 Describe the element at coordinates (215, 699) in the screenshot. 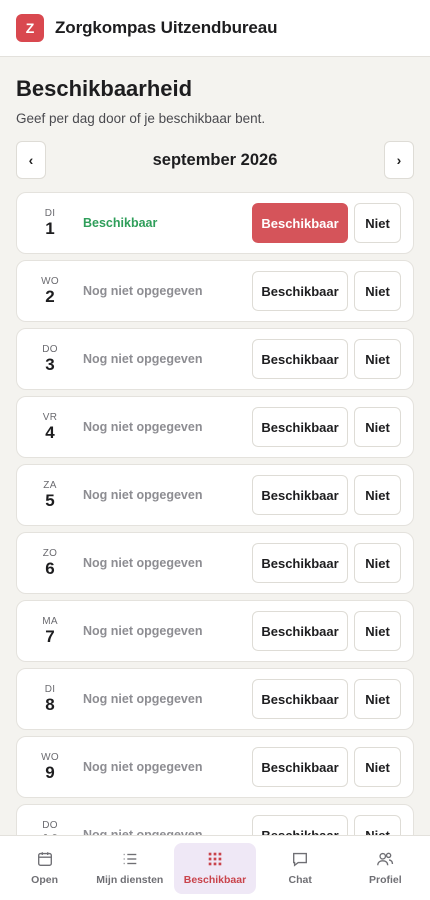

I see `day-row: DI 8 Nog niet opgegeven Beschikbaar Niet` at that location.